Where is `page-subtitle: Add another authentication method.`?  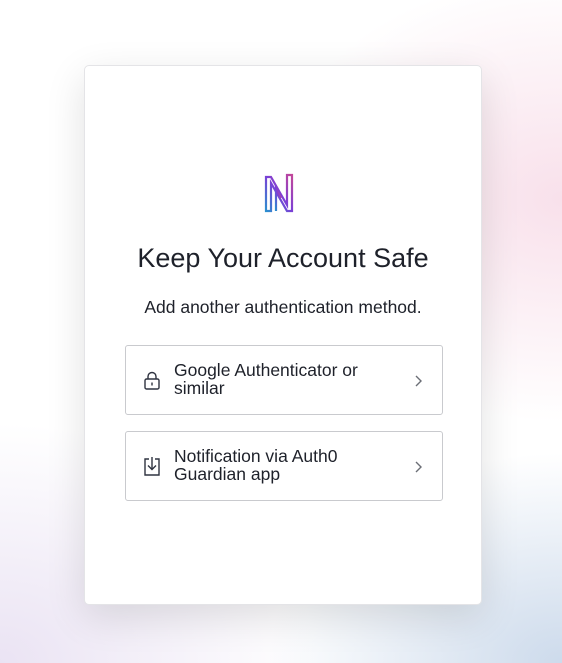
page-subtitle: Add another authentication method. is located at coordinates (283, 307).